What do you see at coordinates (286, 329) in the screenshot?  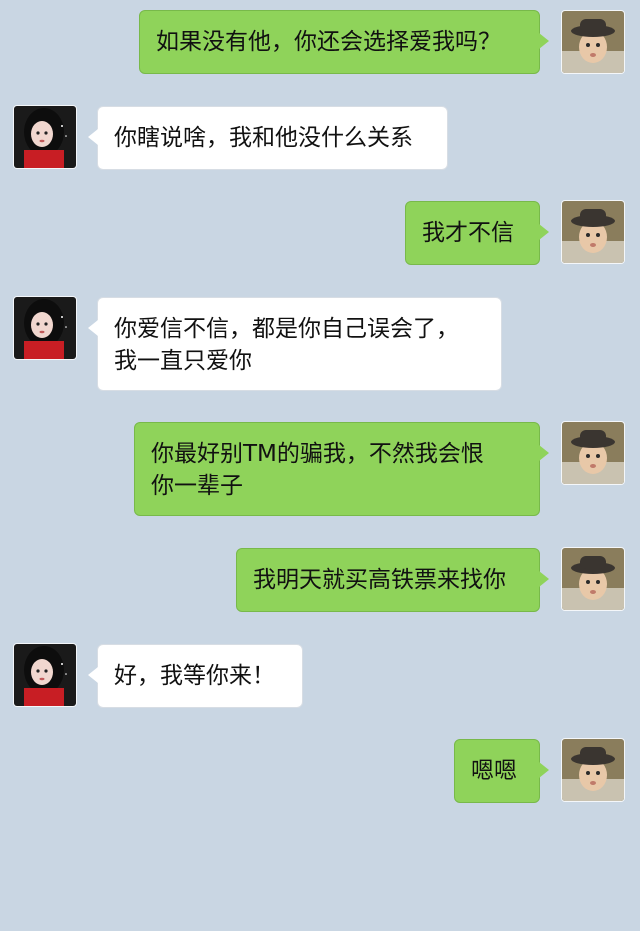 I see `message-text-line: 你爱信不信，都是你自己误会了，` at bounding box center [286, 329].